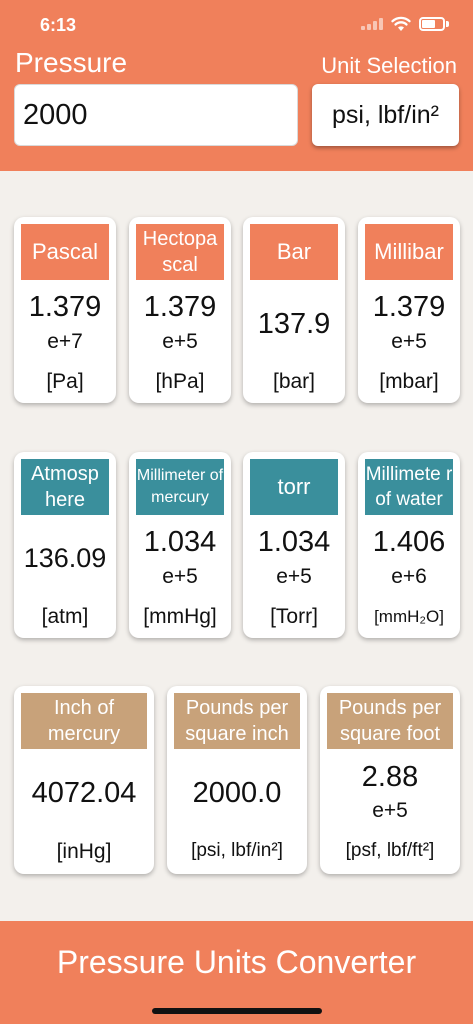 This screenshot has height=1024, width=473. What do you see at coordinates (390, 721) in the screenshot?
I see `card-title: Pounds per square foot` at bounding box center [390, 721].